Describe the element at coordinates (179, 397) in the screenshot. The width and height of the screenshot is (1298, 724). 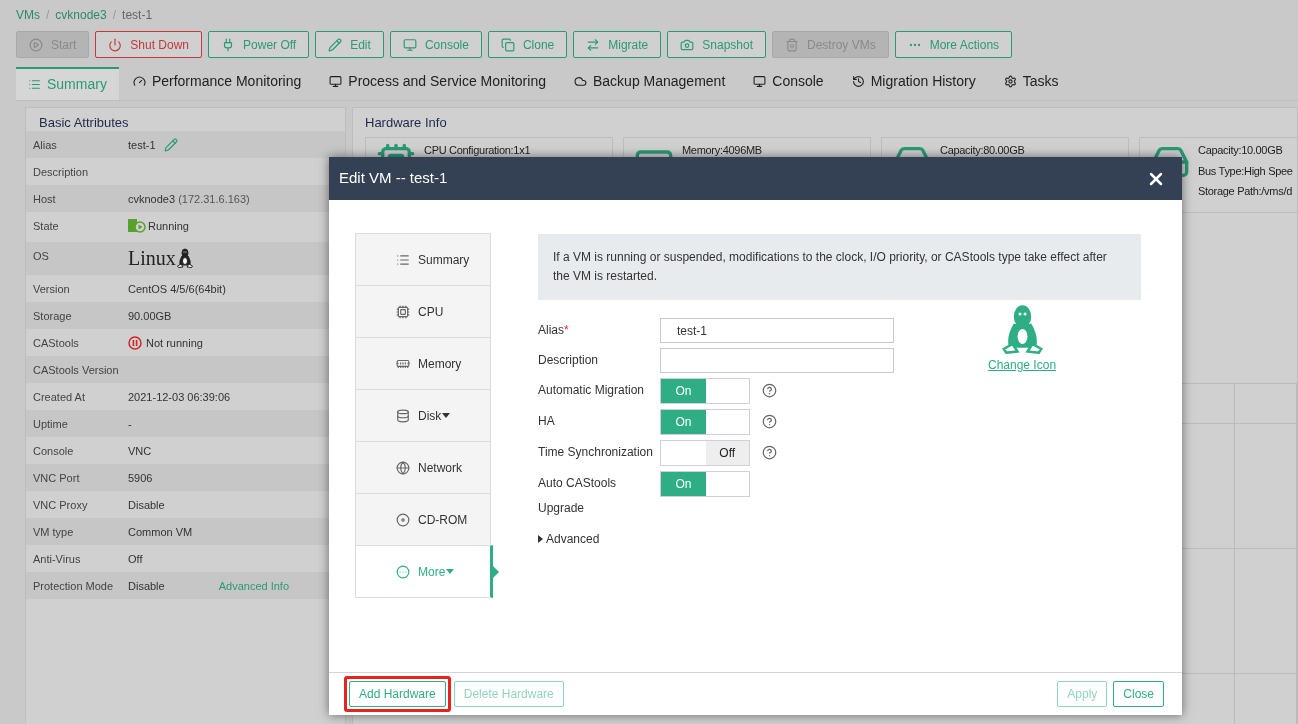
I see `attribute-value: 2021-12-03 06:39:06` at that location.